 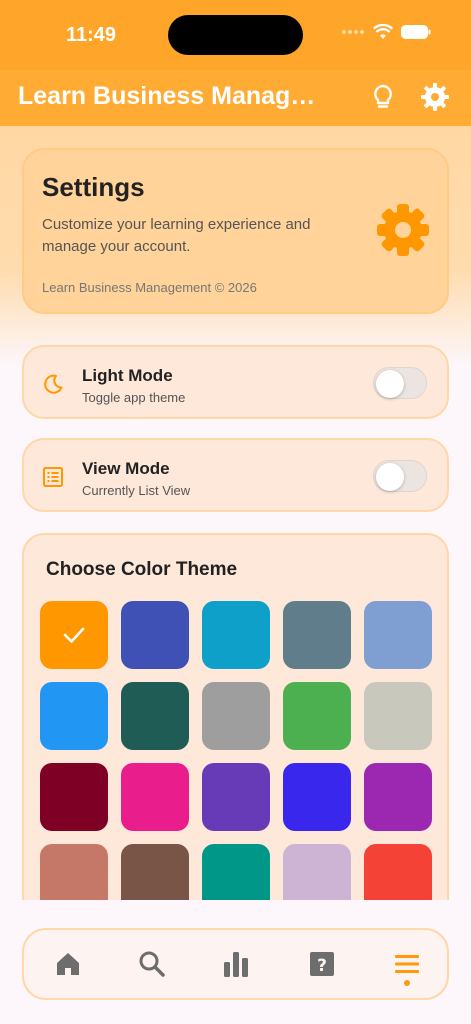 I want to click on list-icon, so click(x=53, y=477).